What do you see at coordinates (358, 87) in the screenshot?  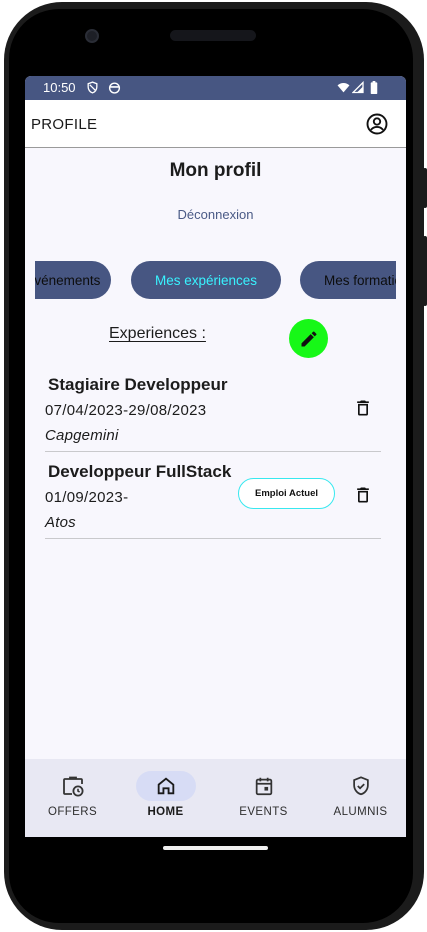 I see `signal-icon` at bounding box center [358, 87].